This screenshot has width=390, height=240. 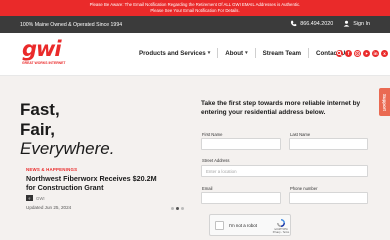 I want to click on hero-headline: Fast, Fair, Everywhere., so click(x=67, y=129).